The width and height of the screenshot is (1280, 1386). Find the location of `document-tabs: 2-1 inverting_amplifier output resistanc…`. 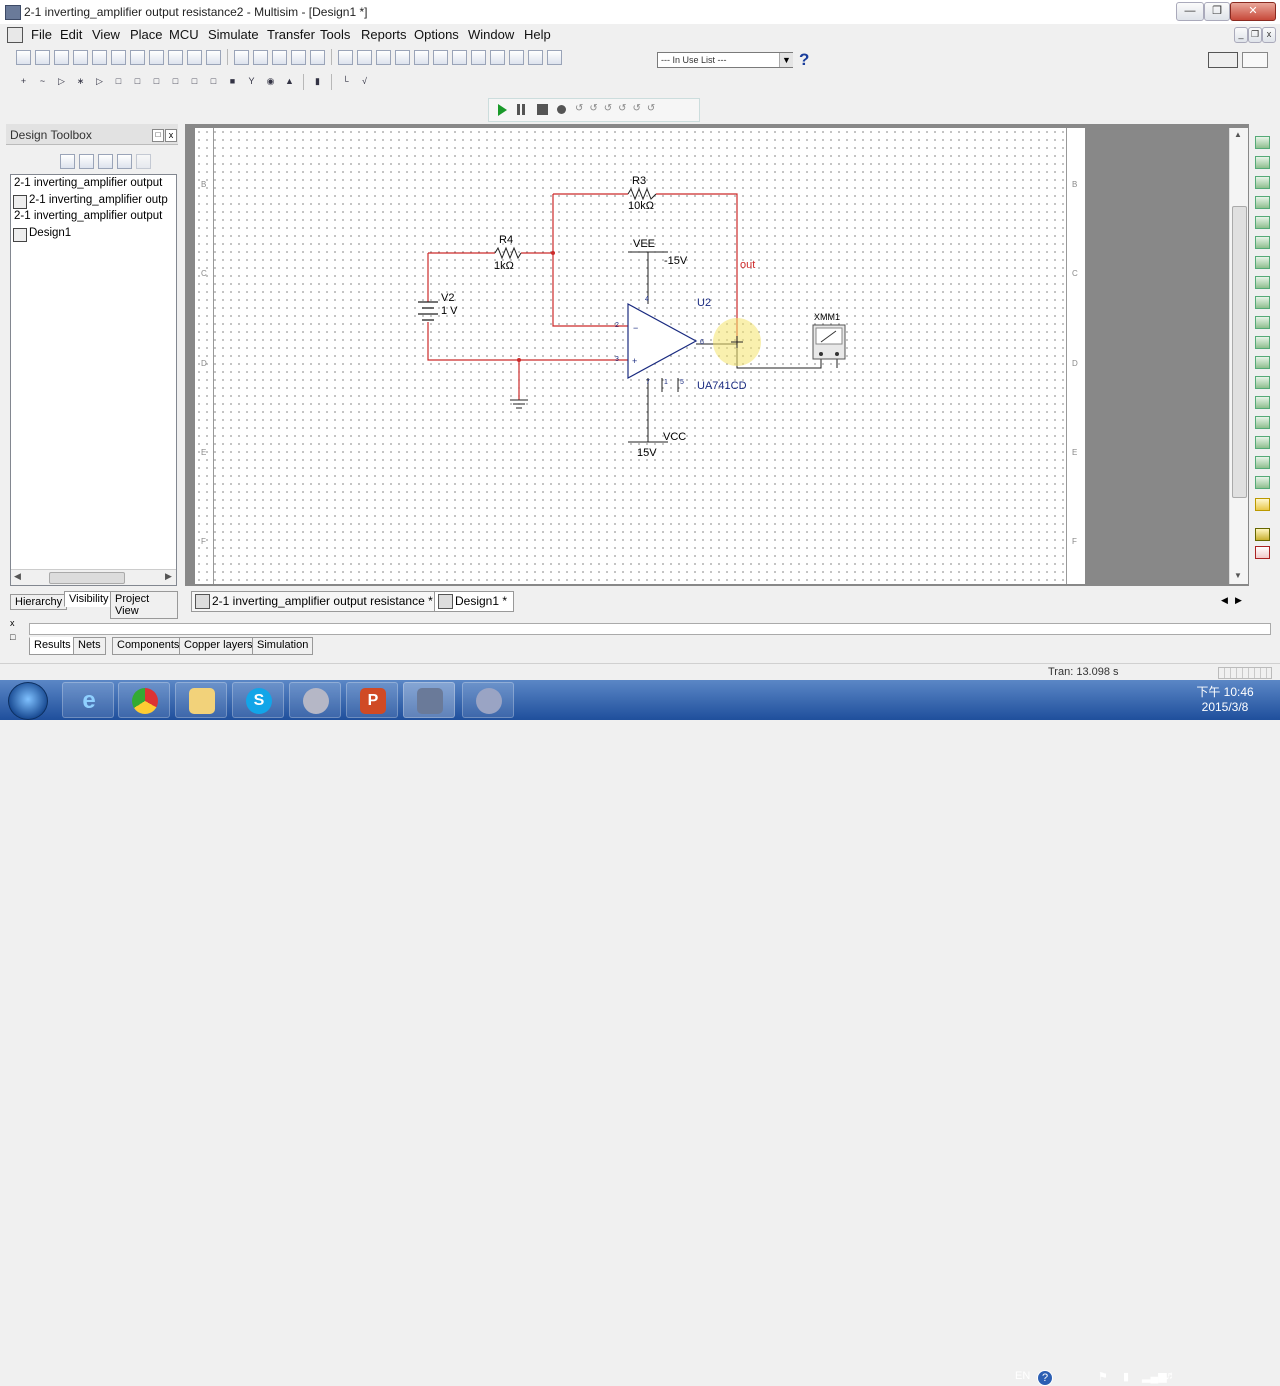

document-tabs: 2-1 inverting_amplifier output resistanc… is located at coordinates (715, 601).